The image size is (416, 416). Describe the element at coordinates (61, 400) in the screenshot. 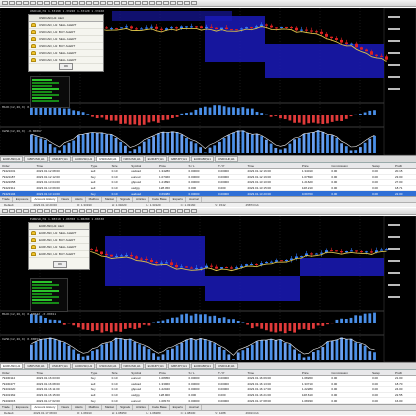

I see `table-cell: 2023.01.17 02:00` at that location.